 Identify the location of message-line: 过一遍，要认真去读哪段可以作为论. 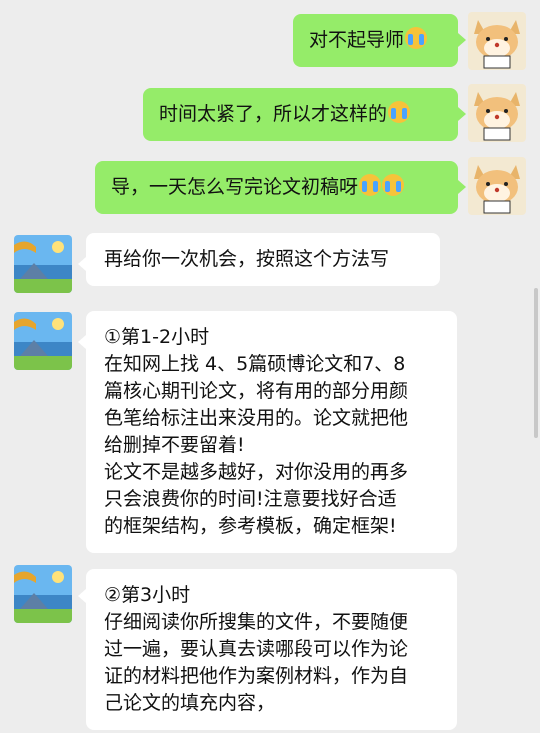
(256, 649).